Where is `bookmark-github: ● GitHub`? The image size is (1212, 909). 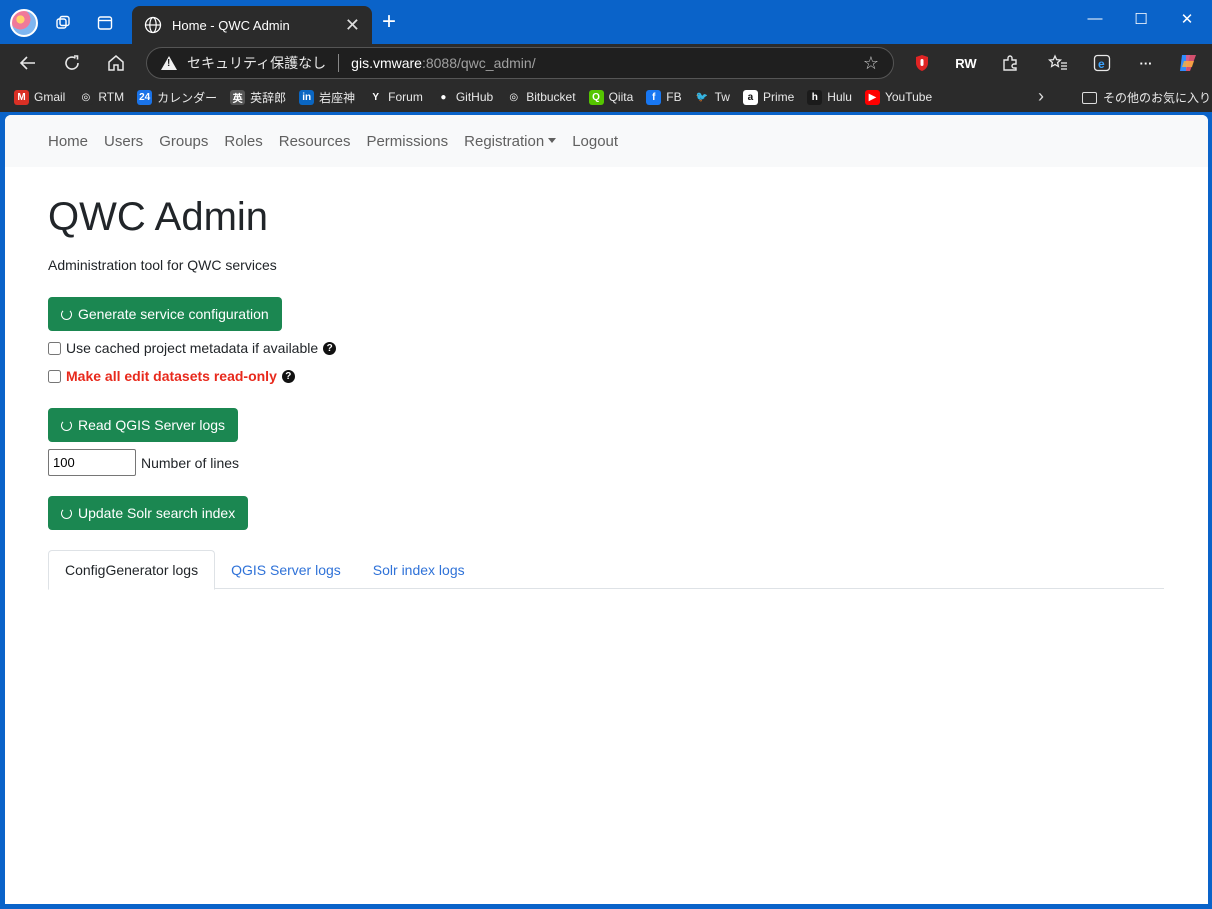
bookmark-github: ● GitHub is located at coordinates (464, 97).